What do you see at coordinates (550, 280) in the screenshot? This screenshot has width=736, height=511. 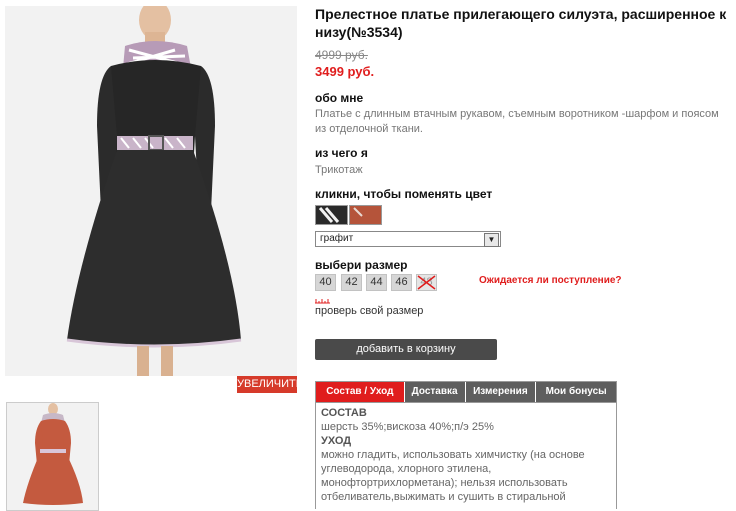 I see `availability-link: Ожидается ли поступление?` at bounding box center [550, 280].